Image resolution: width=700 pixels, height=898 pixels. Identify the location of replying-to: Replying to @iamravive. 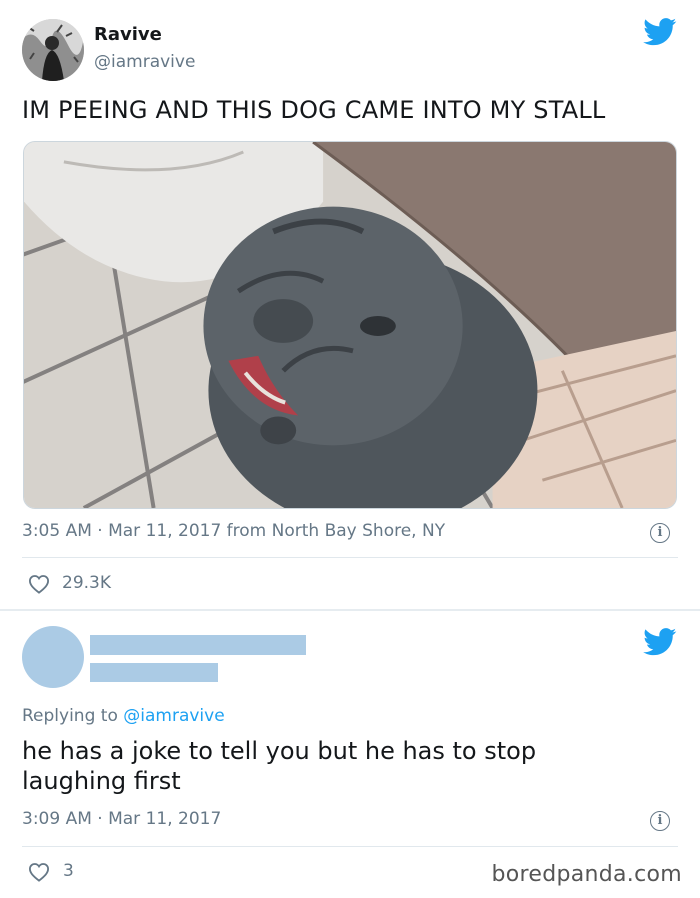
(123, 716).